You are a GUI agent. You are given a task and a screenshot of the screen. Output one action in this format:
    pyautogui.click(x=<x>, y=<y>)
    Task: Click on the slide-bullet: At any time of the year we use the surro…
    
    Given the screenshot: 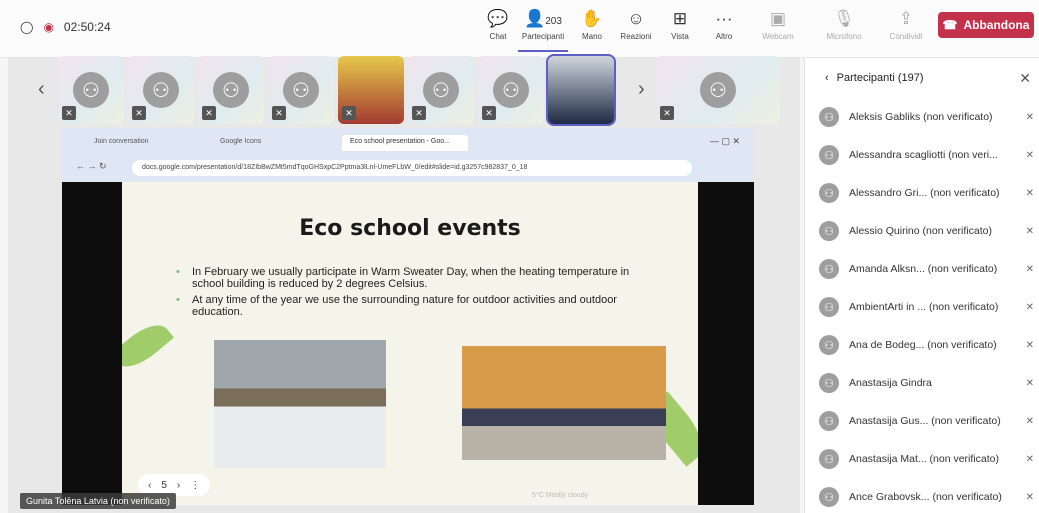 What is the action you would take?
    pyautogui.click(x=404, y=306)
    